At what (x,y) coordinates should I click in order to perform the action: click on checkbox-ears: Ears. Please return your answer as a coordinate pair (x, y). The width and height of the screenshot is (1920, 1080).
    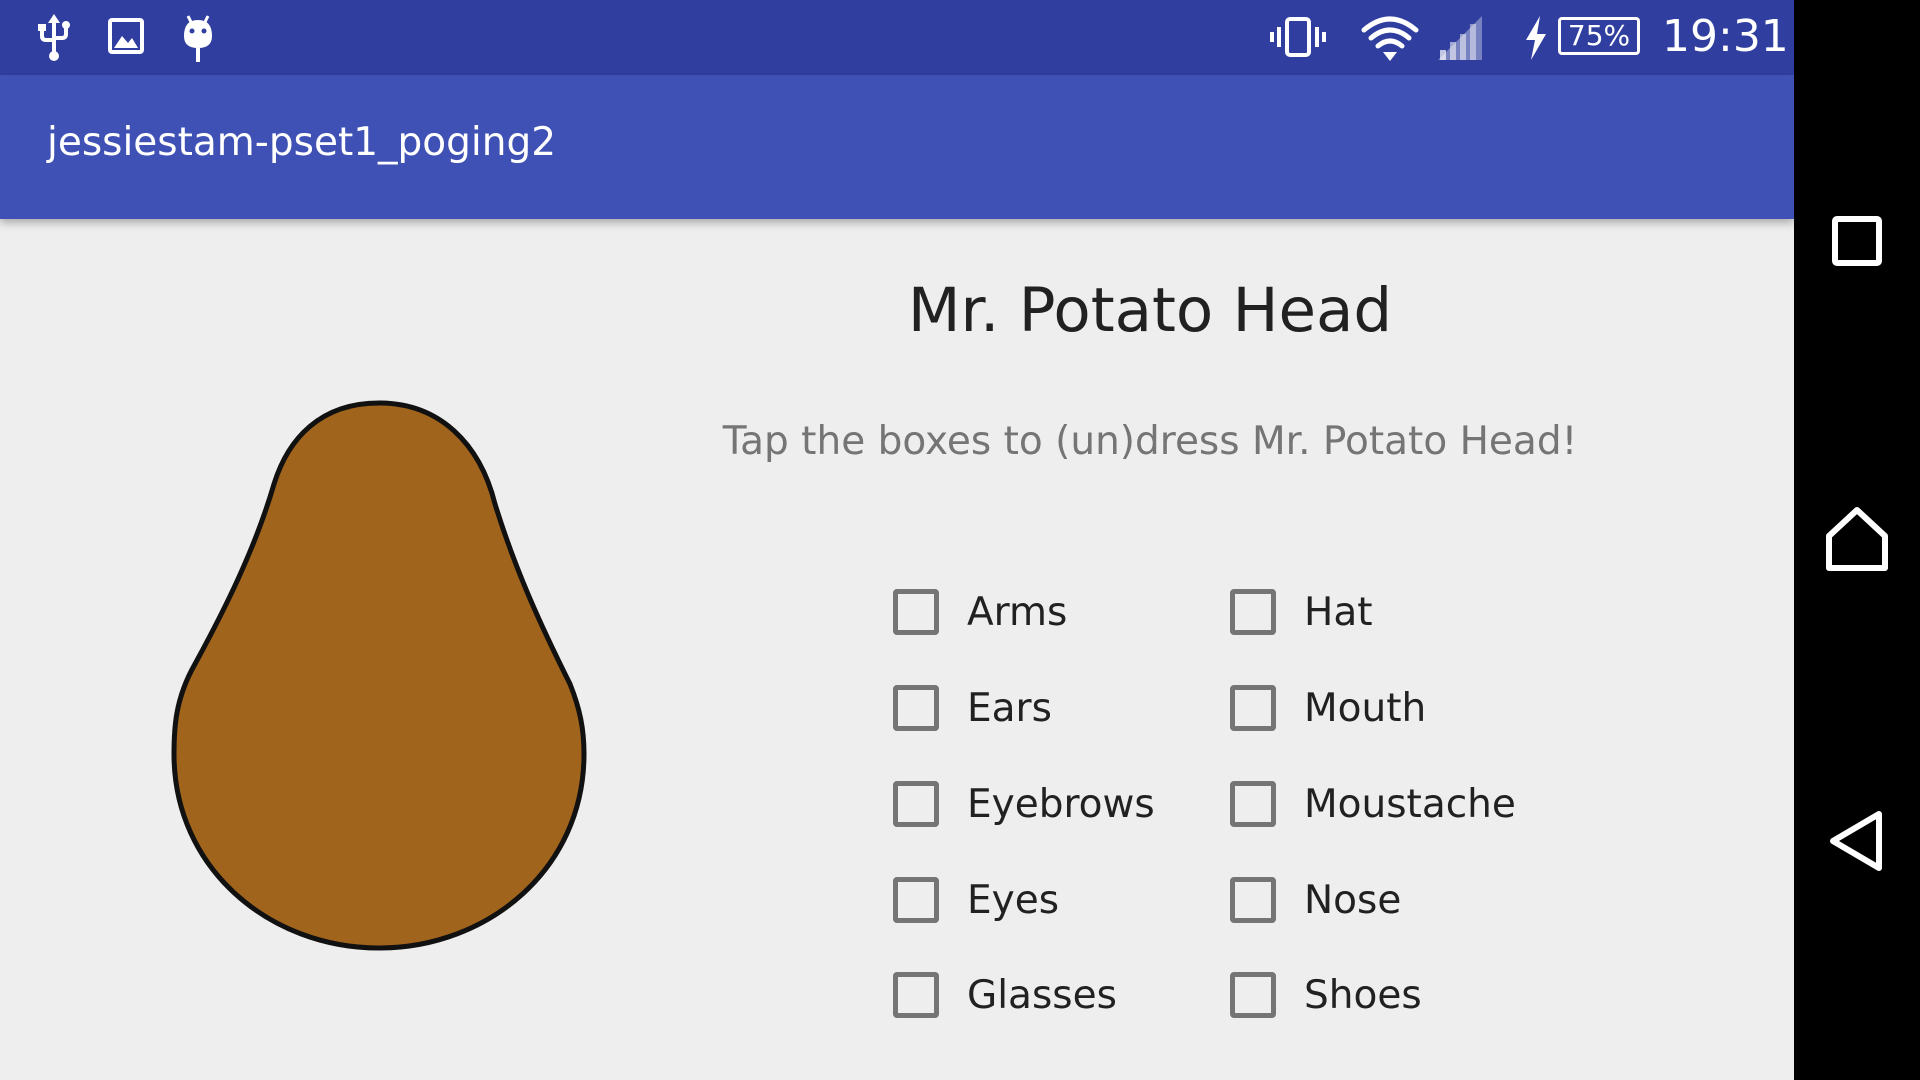
    Looking at the image, I should click on (972, 708).